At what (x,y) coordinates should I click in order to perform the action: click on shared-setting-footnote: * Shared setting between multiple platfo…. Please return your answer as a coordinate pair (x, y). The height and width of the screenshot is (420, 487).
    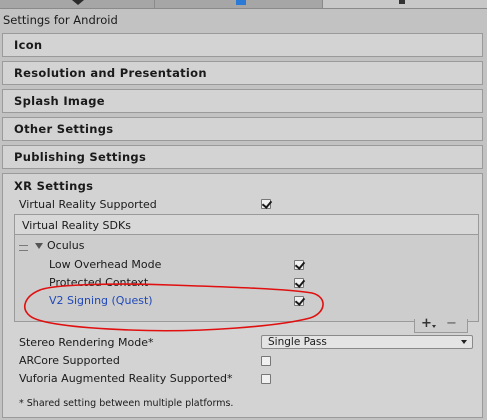
    Looking at the image, I should click on (126, 403).